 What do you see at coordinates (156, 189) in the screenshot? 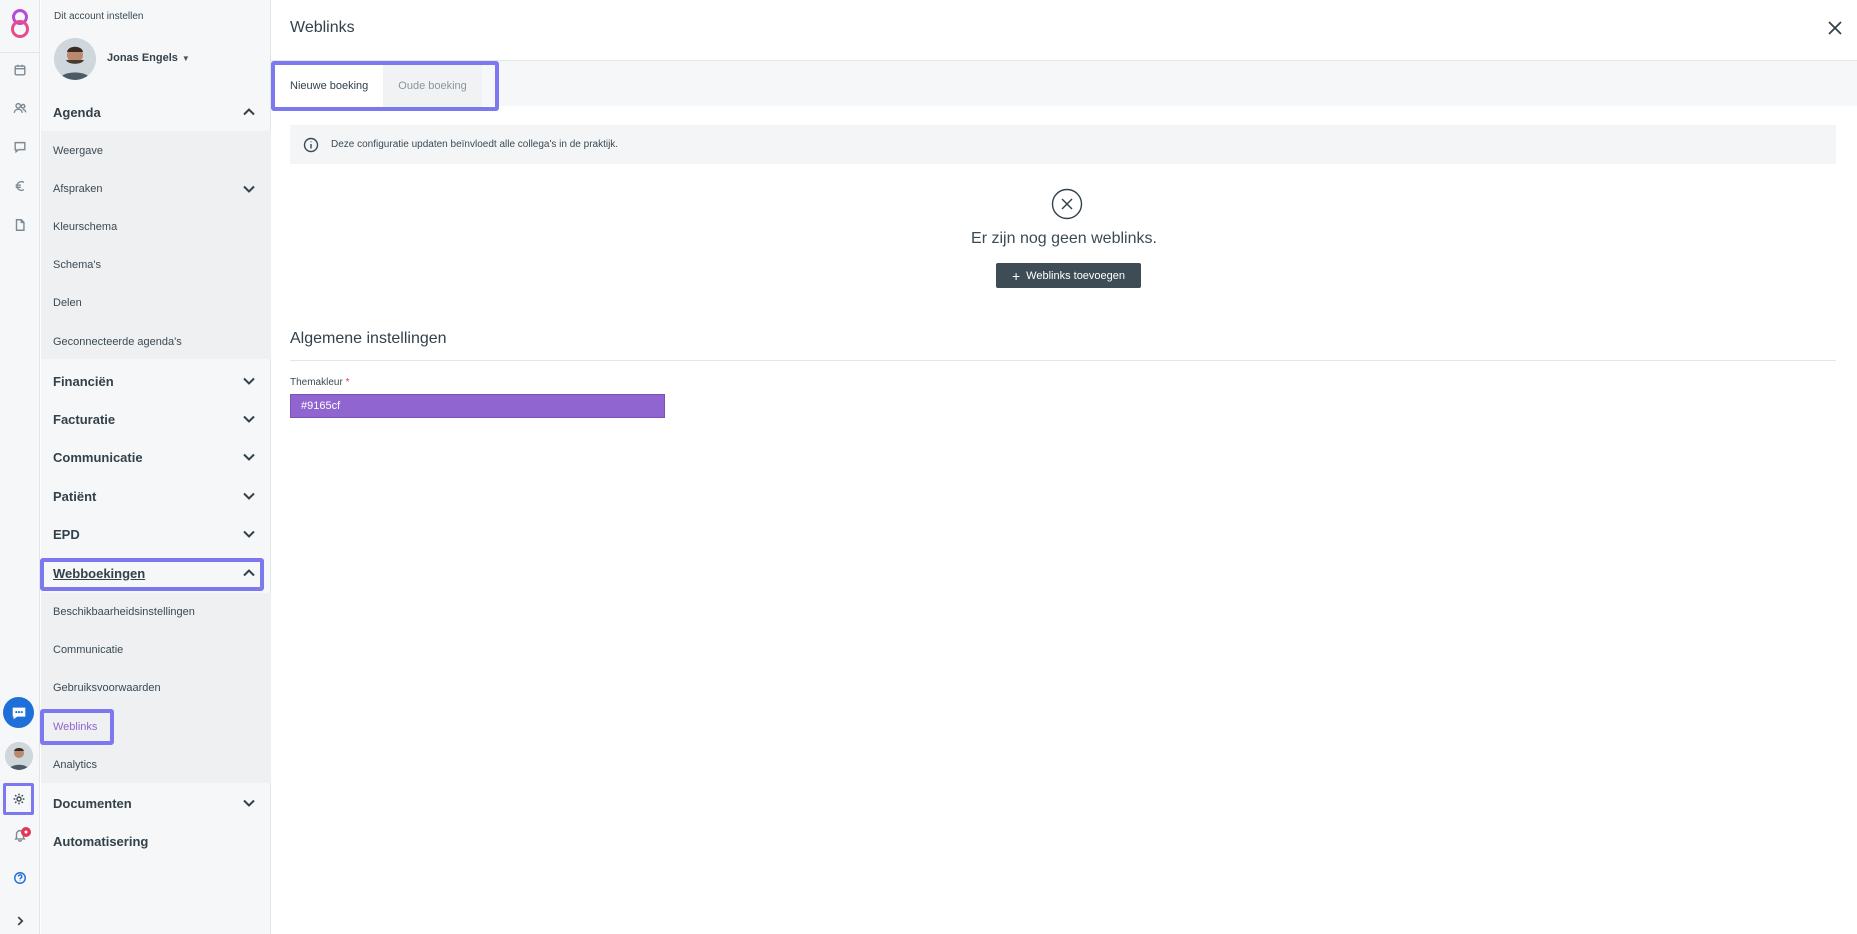
I see `sidebar-item-afspraken: Afspraken` at bounding box center [156, 189].